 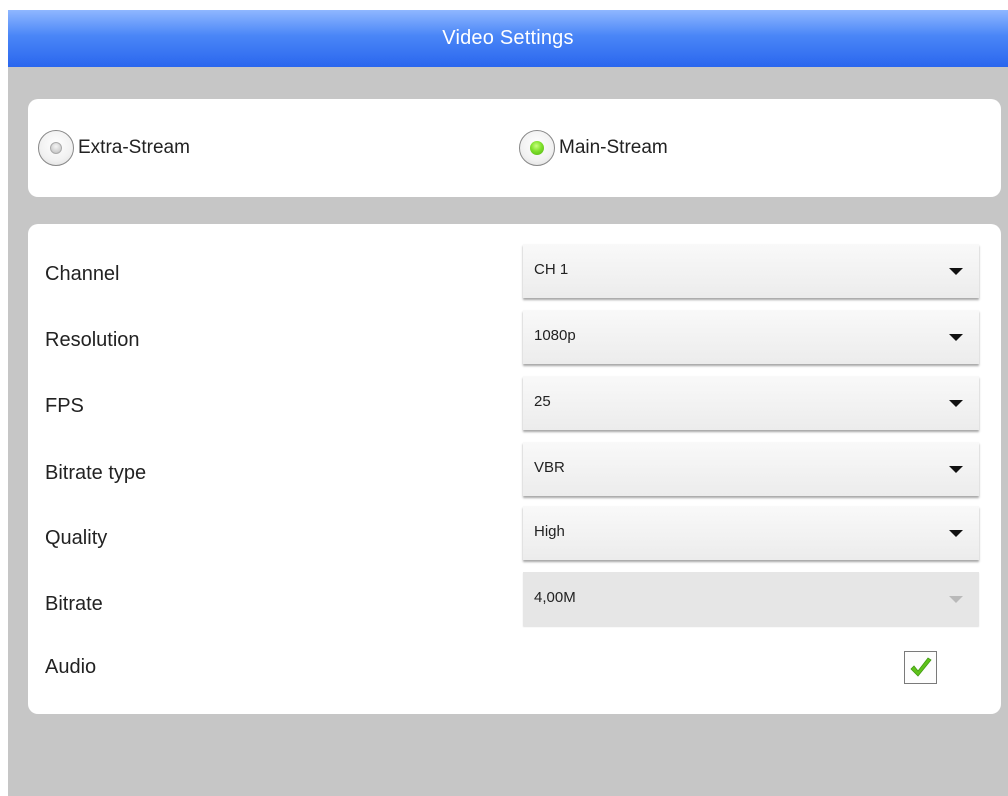 What do you see at coordinates (549, 531) in the screenshot?
I see `quality-value: High` at bounding box center [549, 531].